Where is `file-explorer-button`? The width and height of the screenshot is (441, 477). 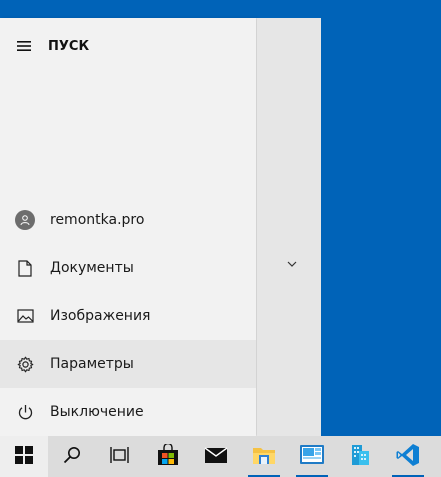
file-explorer-button is located at coordinates (264, 456).